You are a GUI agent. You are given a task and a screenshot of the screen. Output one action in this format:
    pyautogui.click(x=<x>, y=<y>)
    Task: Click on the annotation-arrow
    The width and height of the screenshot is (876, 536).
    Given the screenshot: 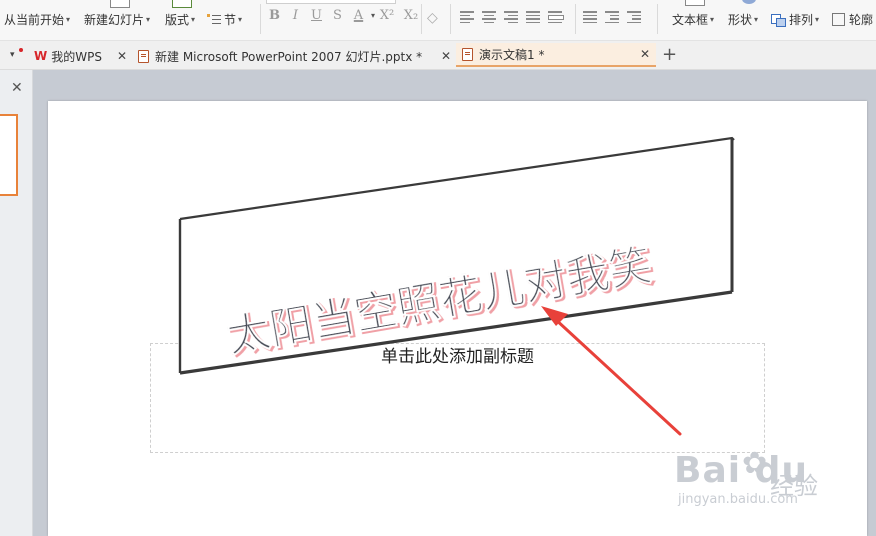 What is the action you would take?
    pyautogui.click(x=611, y=371)
    